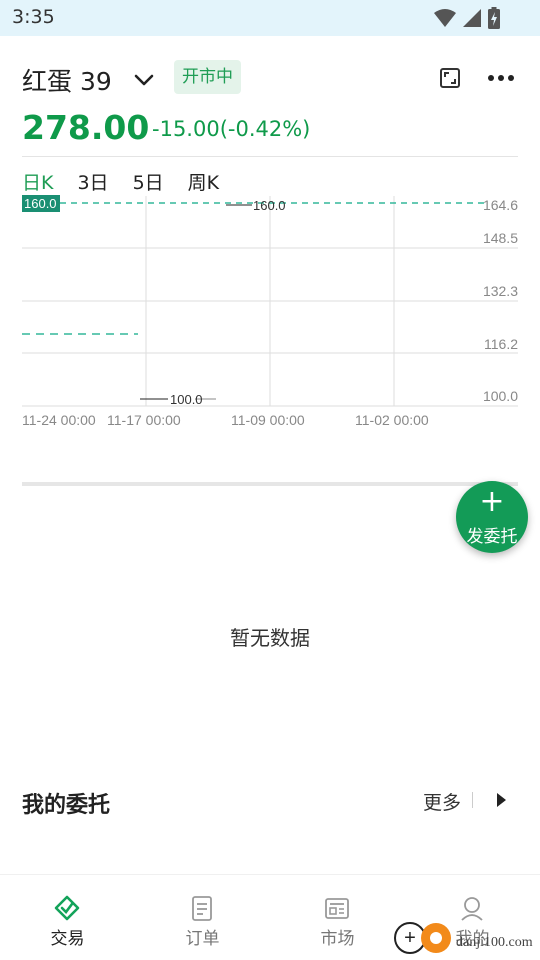 This screenshot has height=960, width=540. I want to click on nav-item-orders: 订单, so click(202, 917).